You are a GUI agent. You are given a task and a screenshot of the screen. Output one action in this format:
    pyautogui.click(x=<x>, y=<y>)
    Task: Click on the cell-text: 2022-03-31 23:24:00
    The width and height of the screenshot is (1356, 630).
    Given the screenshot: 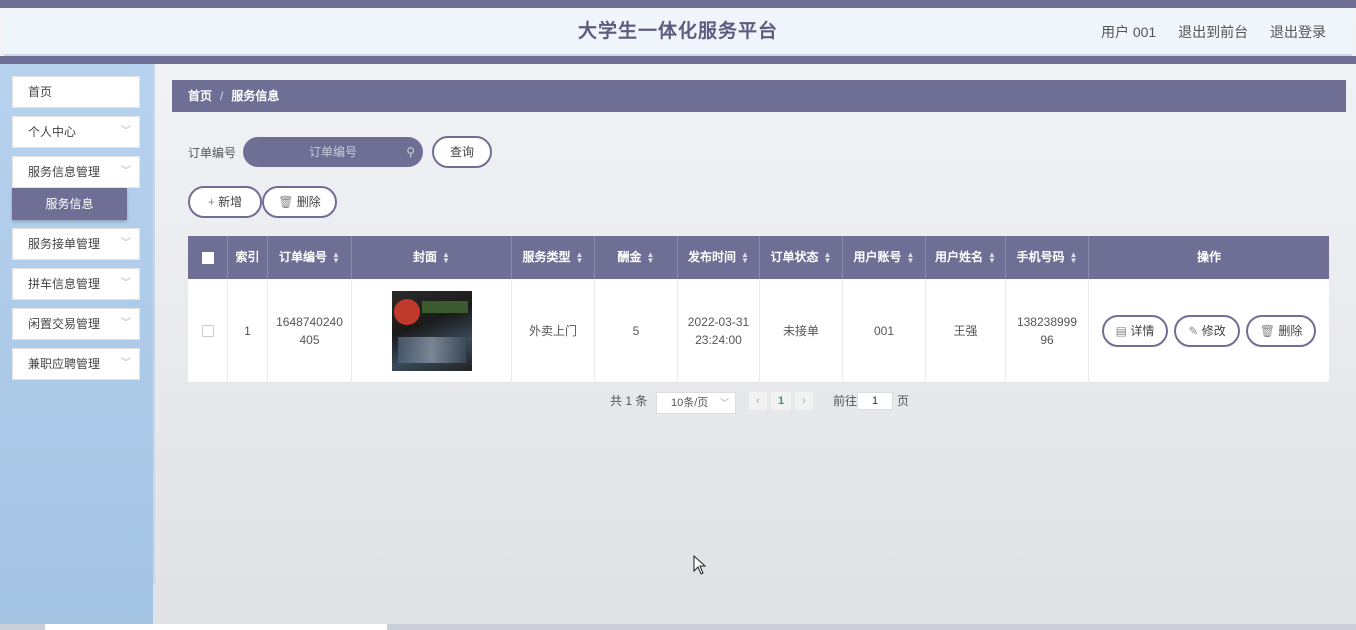 What is the action you would take?
    pyautogui.click(x=718, y=331)
    